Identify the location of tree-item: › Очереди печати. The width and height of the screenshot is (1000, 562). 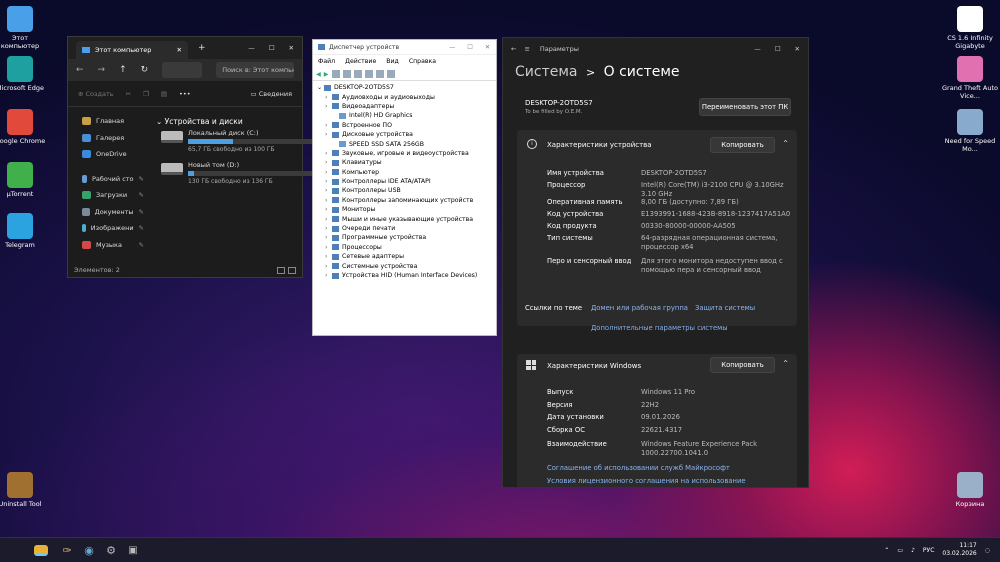
(404, 228).